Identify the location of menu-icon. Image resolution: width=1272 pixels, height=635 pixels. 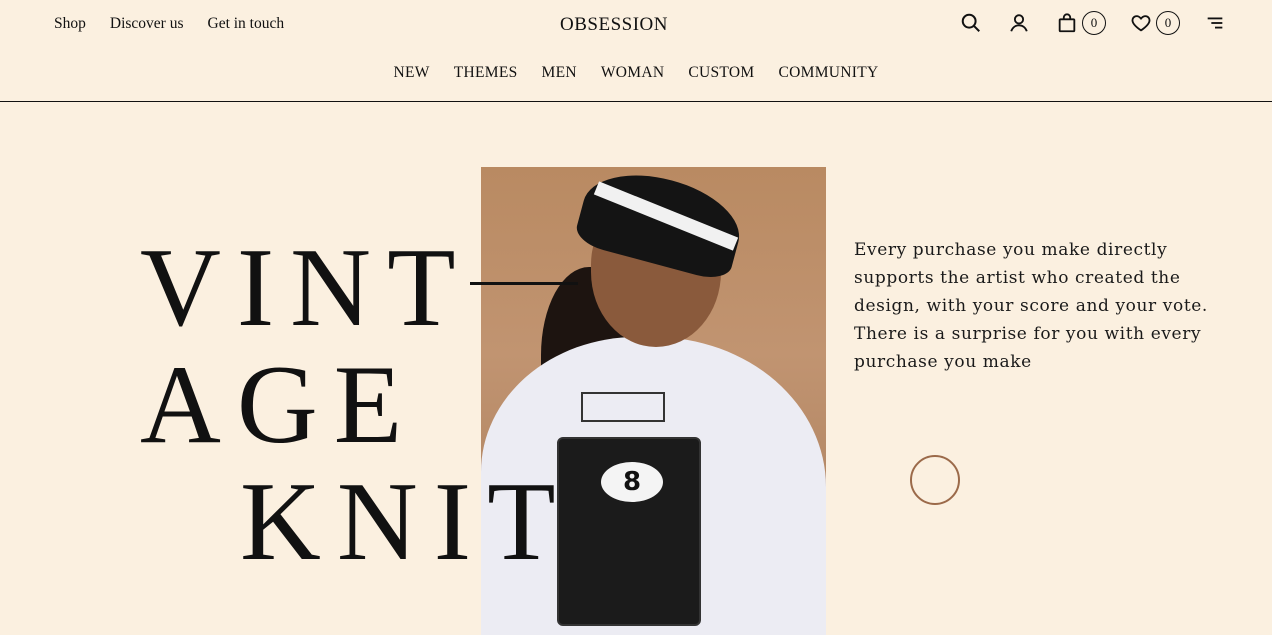
(1215, 23).